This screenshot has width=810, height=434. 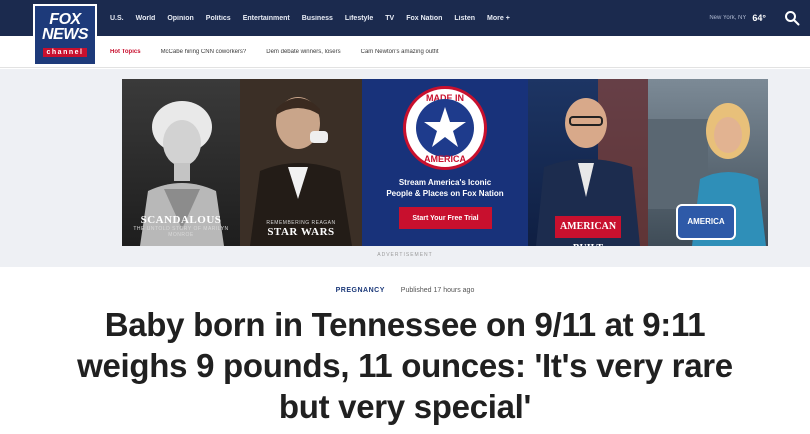 What do you see at coordinates (125, 52) in the screenshot?
I see `hot-topics-label: Hot Topics` at bounding box center [125, 52].